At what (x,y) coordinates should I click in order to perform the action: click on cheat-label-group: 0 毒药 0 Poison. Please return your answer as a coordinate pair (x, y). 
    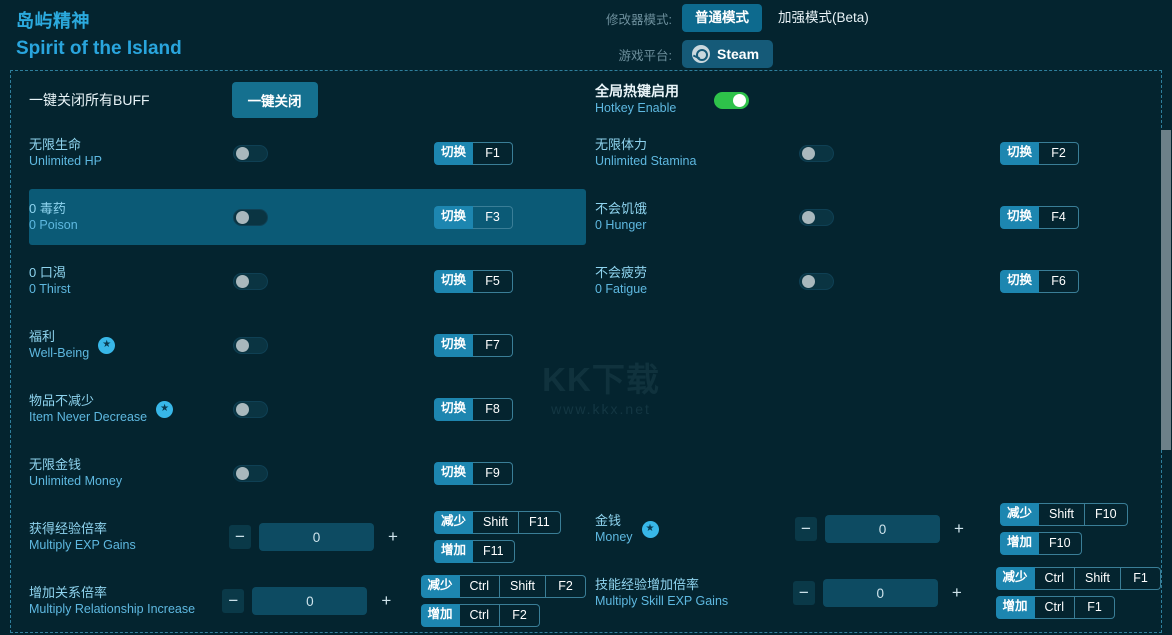
    Looking at the image, I should click on (129, 217).